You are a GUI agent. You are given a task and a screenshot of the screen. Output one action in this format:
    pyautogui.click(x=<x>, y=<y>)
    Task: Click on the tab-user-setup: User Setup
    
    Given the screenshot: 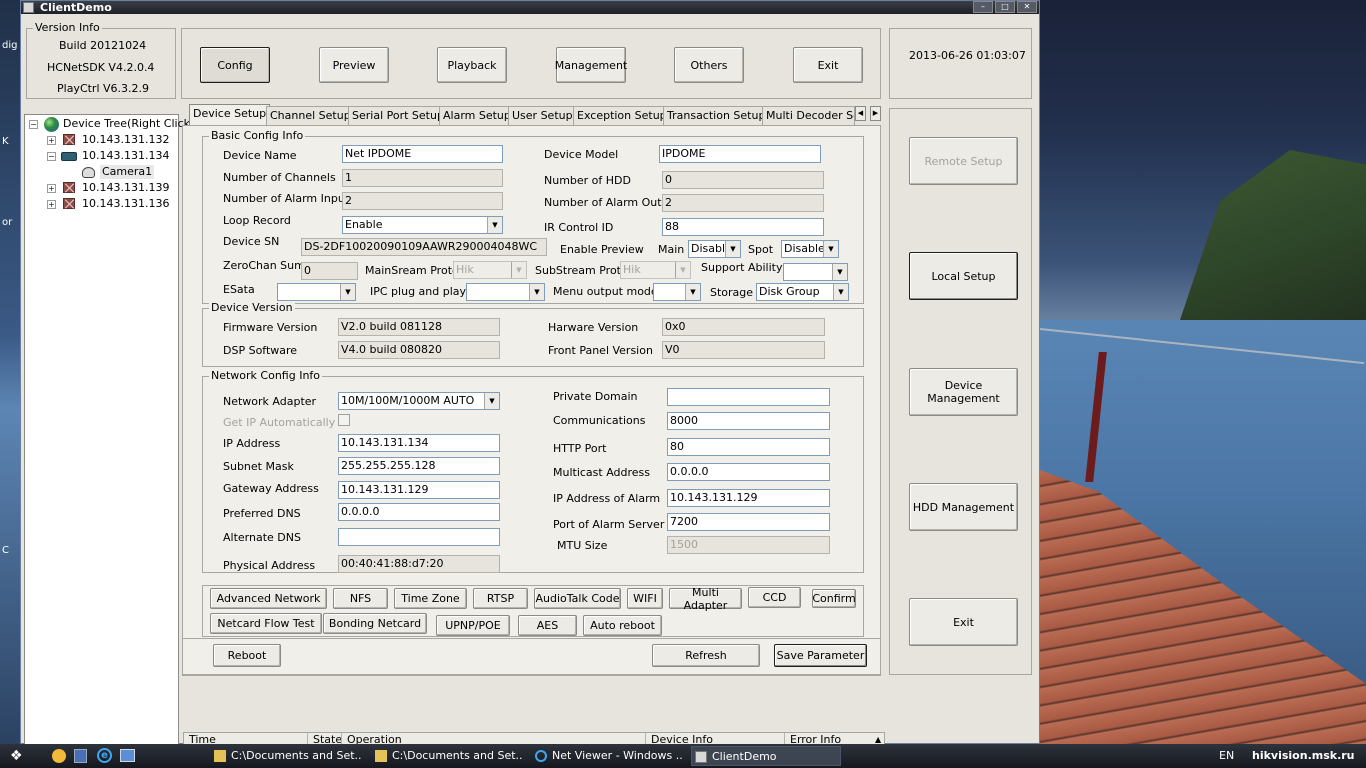 What is the action you would take?
    pyautogui.click(x=542, y=115)
    